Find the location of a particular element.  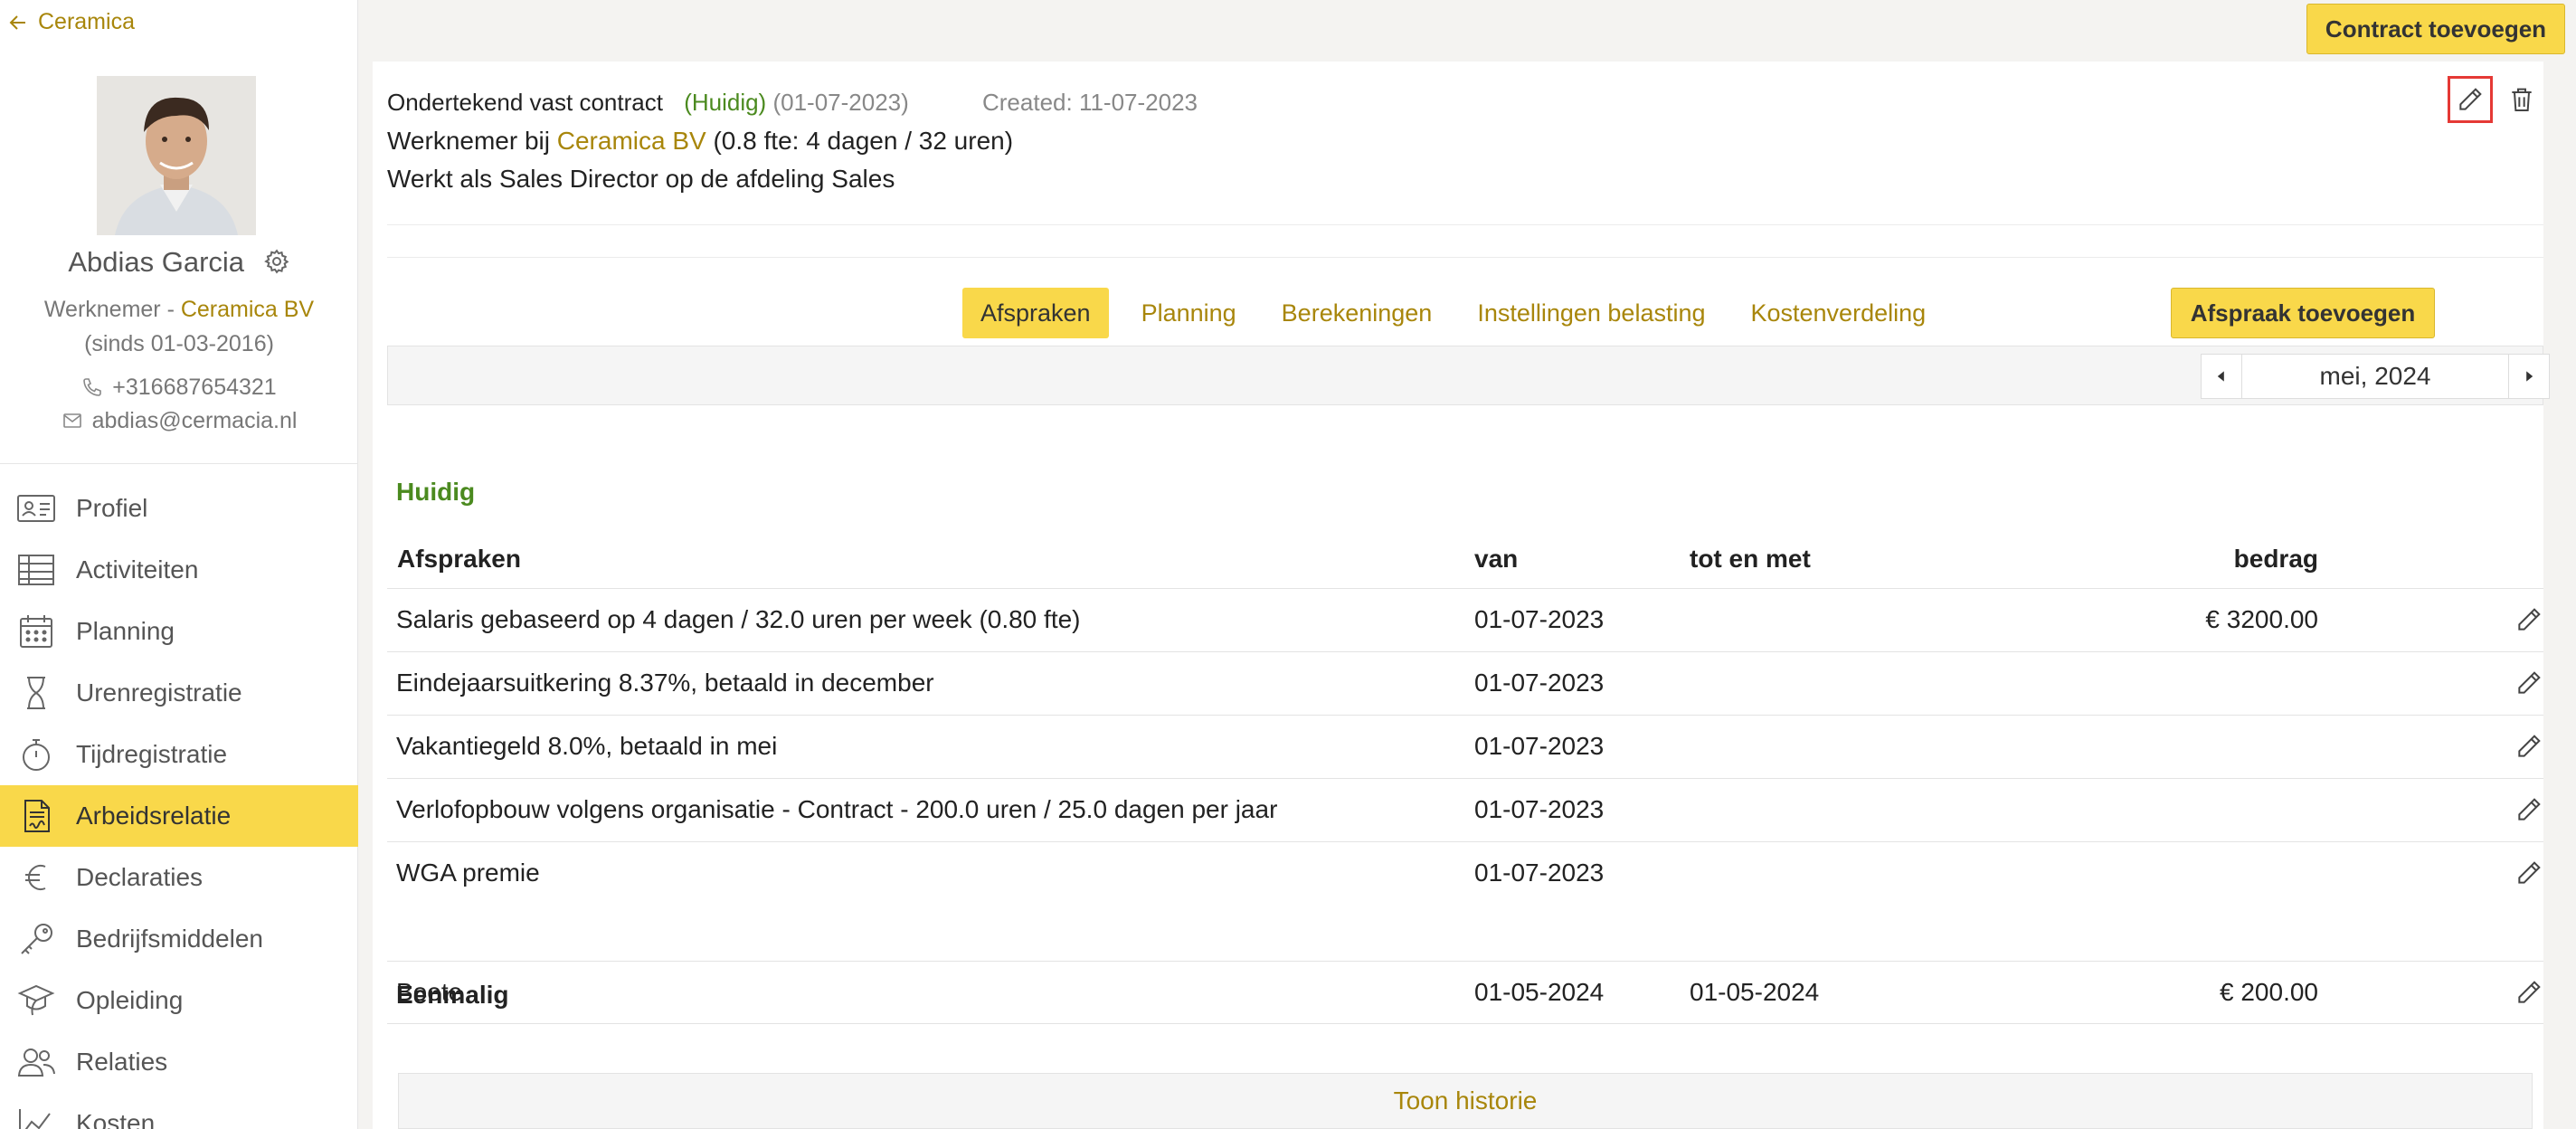

phone-icon is located at coordinates (92, 387).